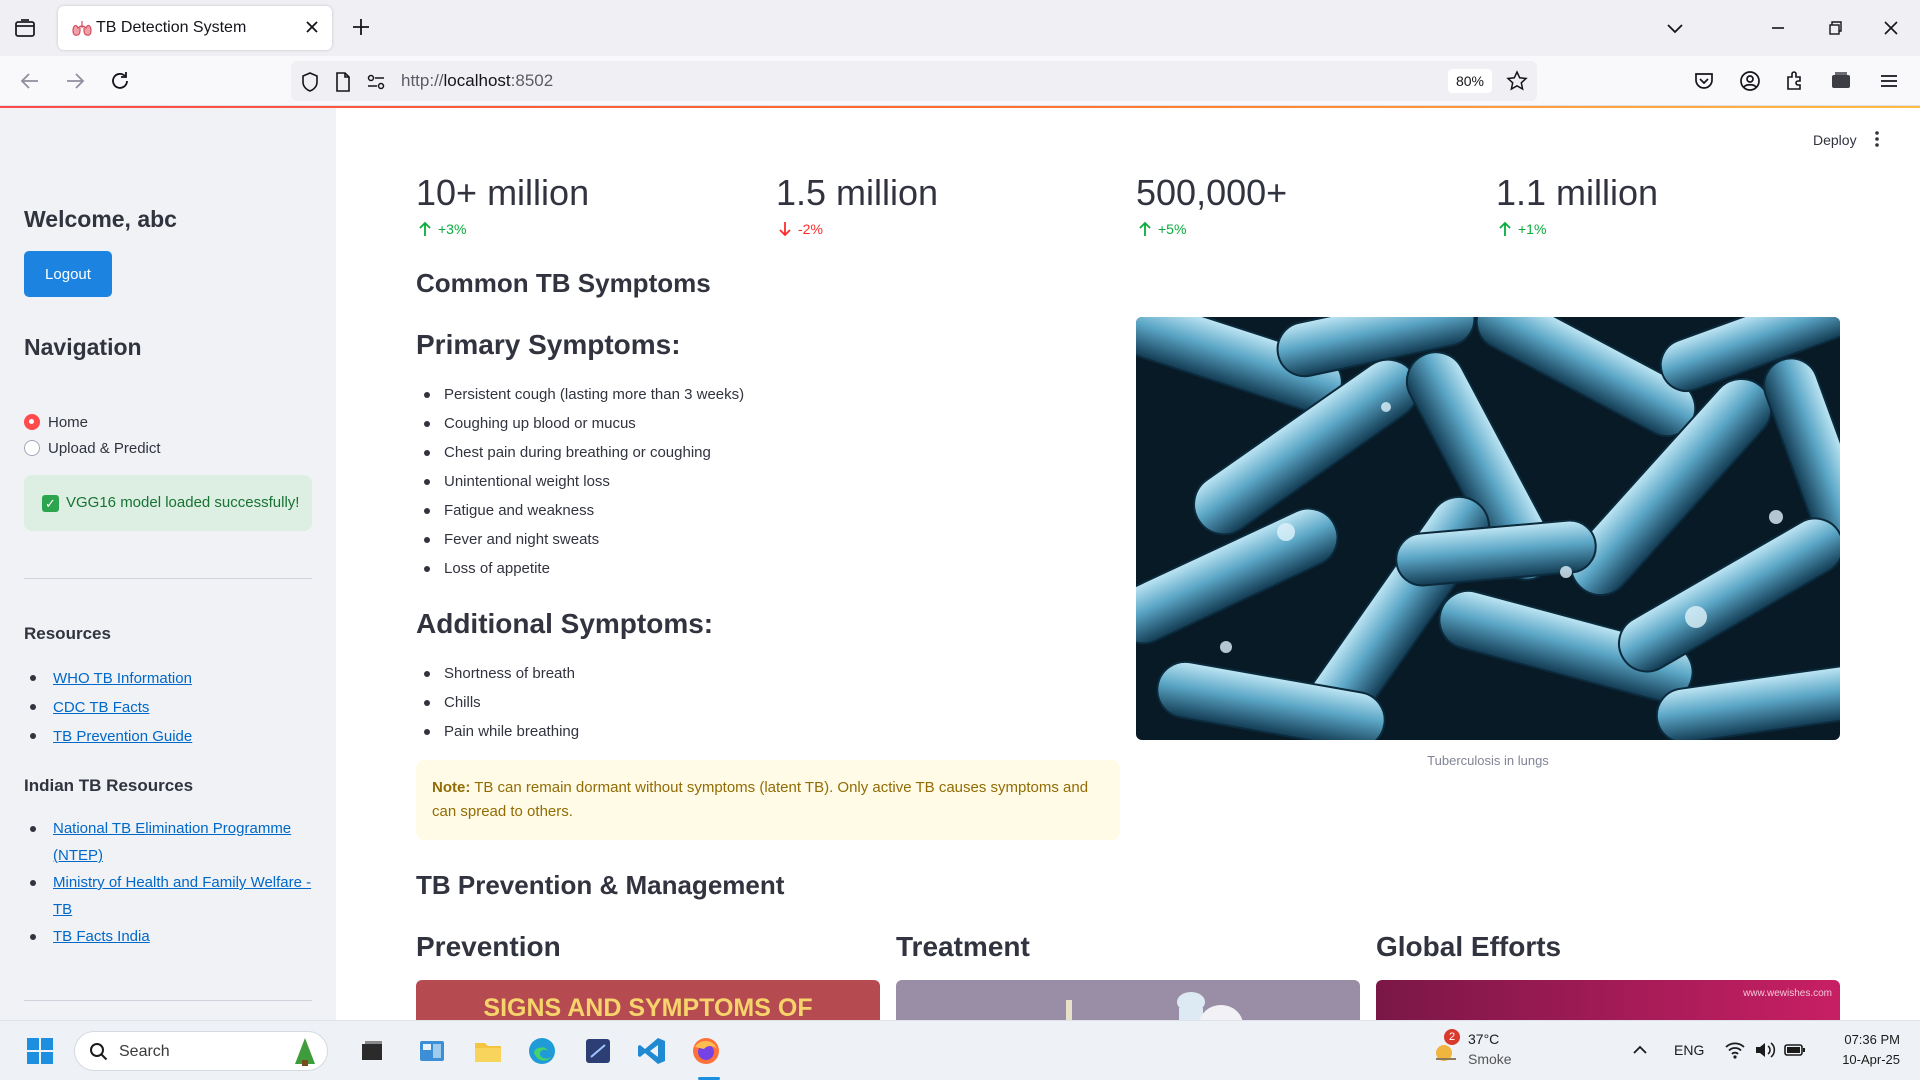  I want to click on browser-tab-active: TB Detection System, so click(195, 28).